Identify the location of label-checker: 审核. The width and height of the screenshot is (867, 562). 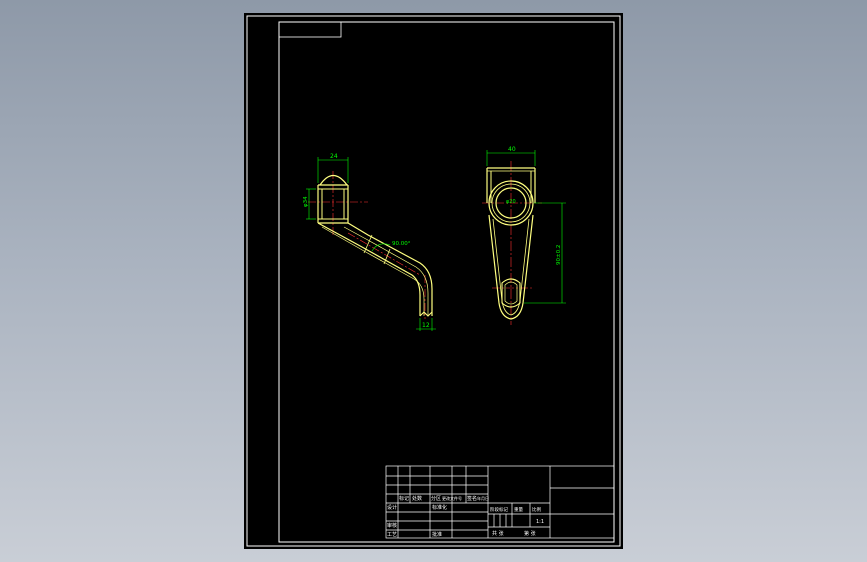
(392, 525).